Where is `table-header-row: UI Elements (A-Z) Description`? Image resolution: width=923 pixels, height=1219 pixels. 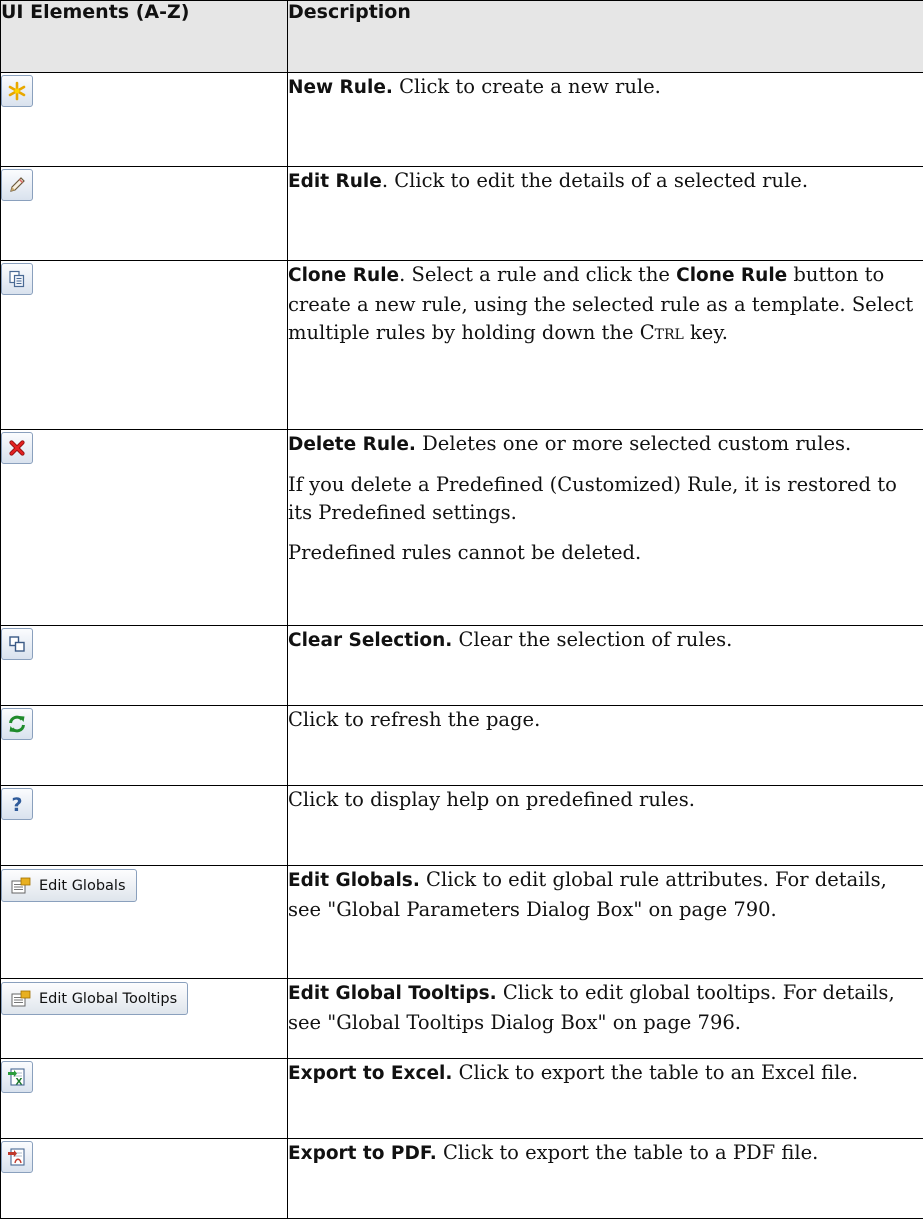
table-header-row: UI Elements (A-Z) Description is located at coordinates (462, 37).